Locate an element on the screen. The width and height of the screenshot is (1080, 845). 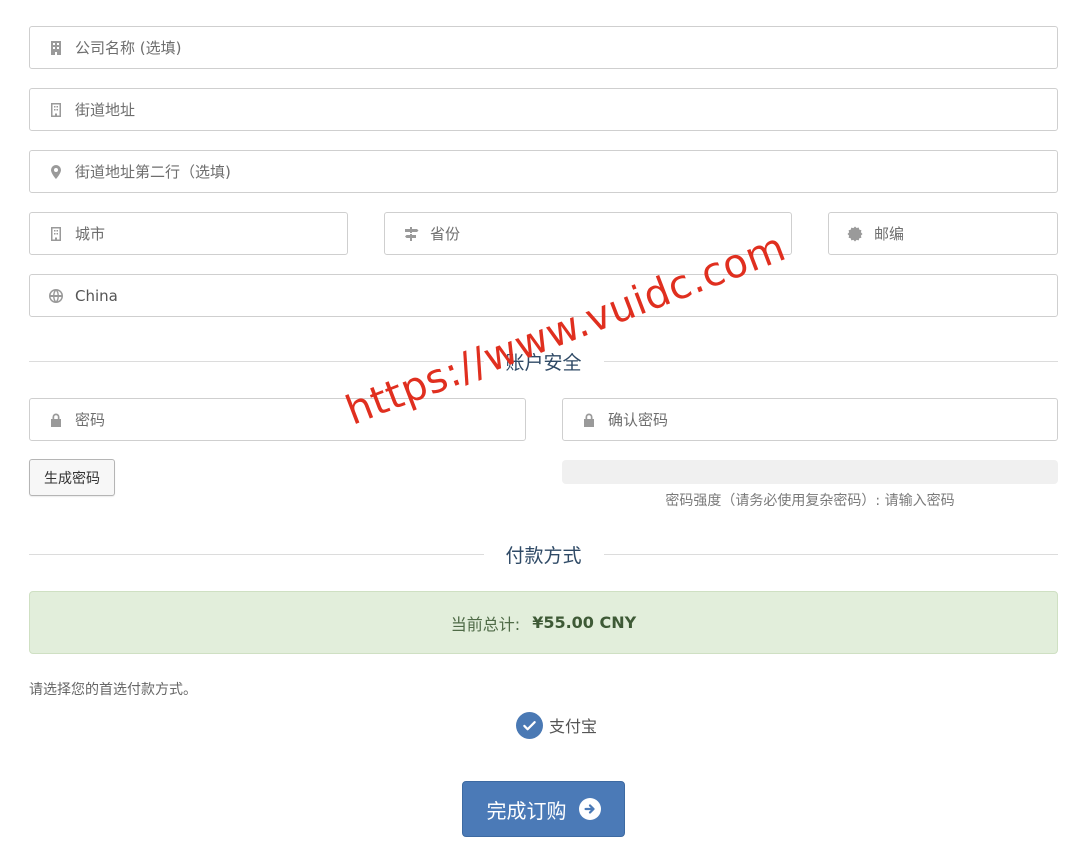
password-strength-bar is located at coordinates (810, 472).